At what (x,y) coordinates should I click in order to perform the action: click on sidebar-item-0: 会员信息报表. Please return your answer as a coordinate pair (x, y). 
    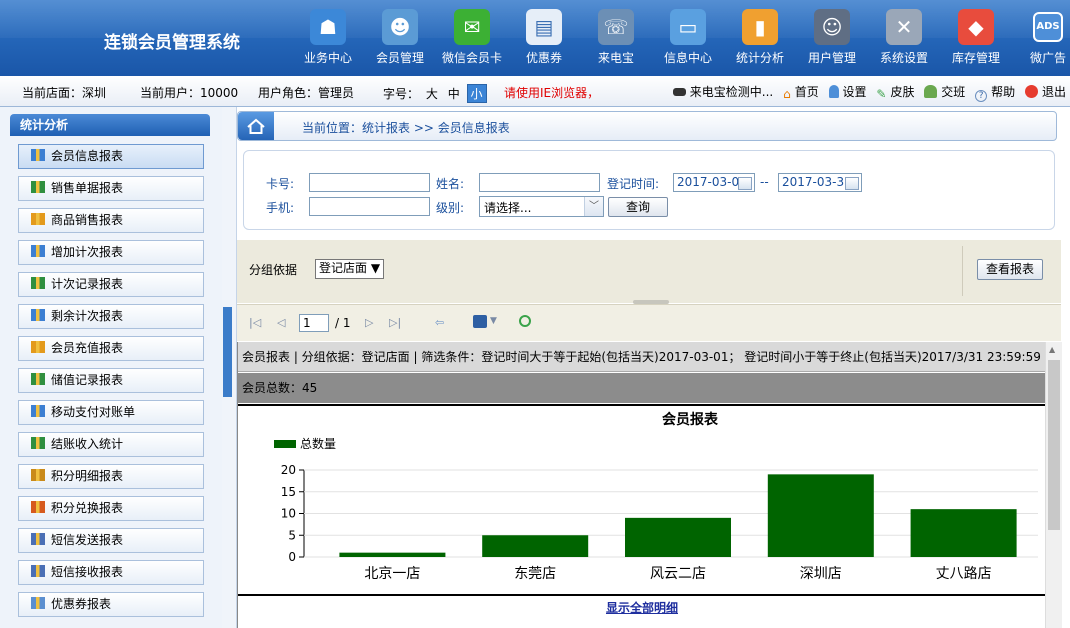
    Looking at the image, I should click on (111, 156).